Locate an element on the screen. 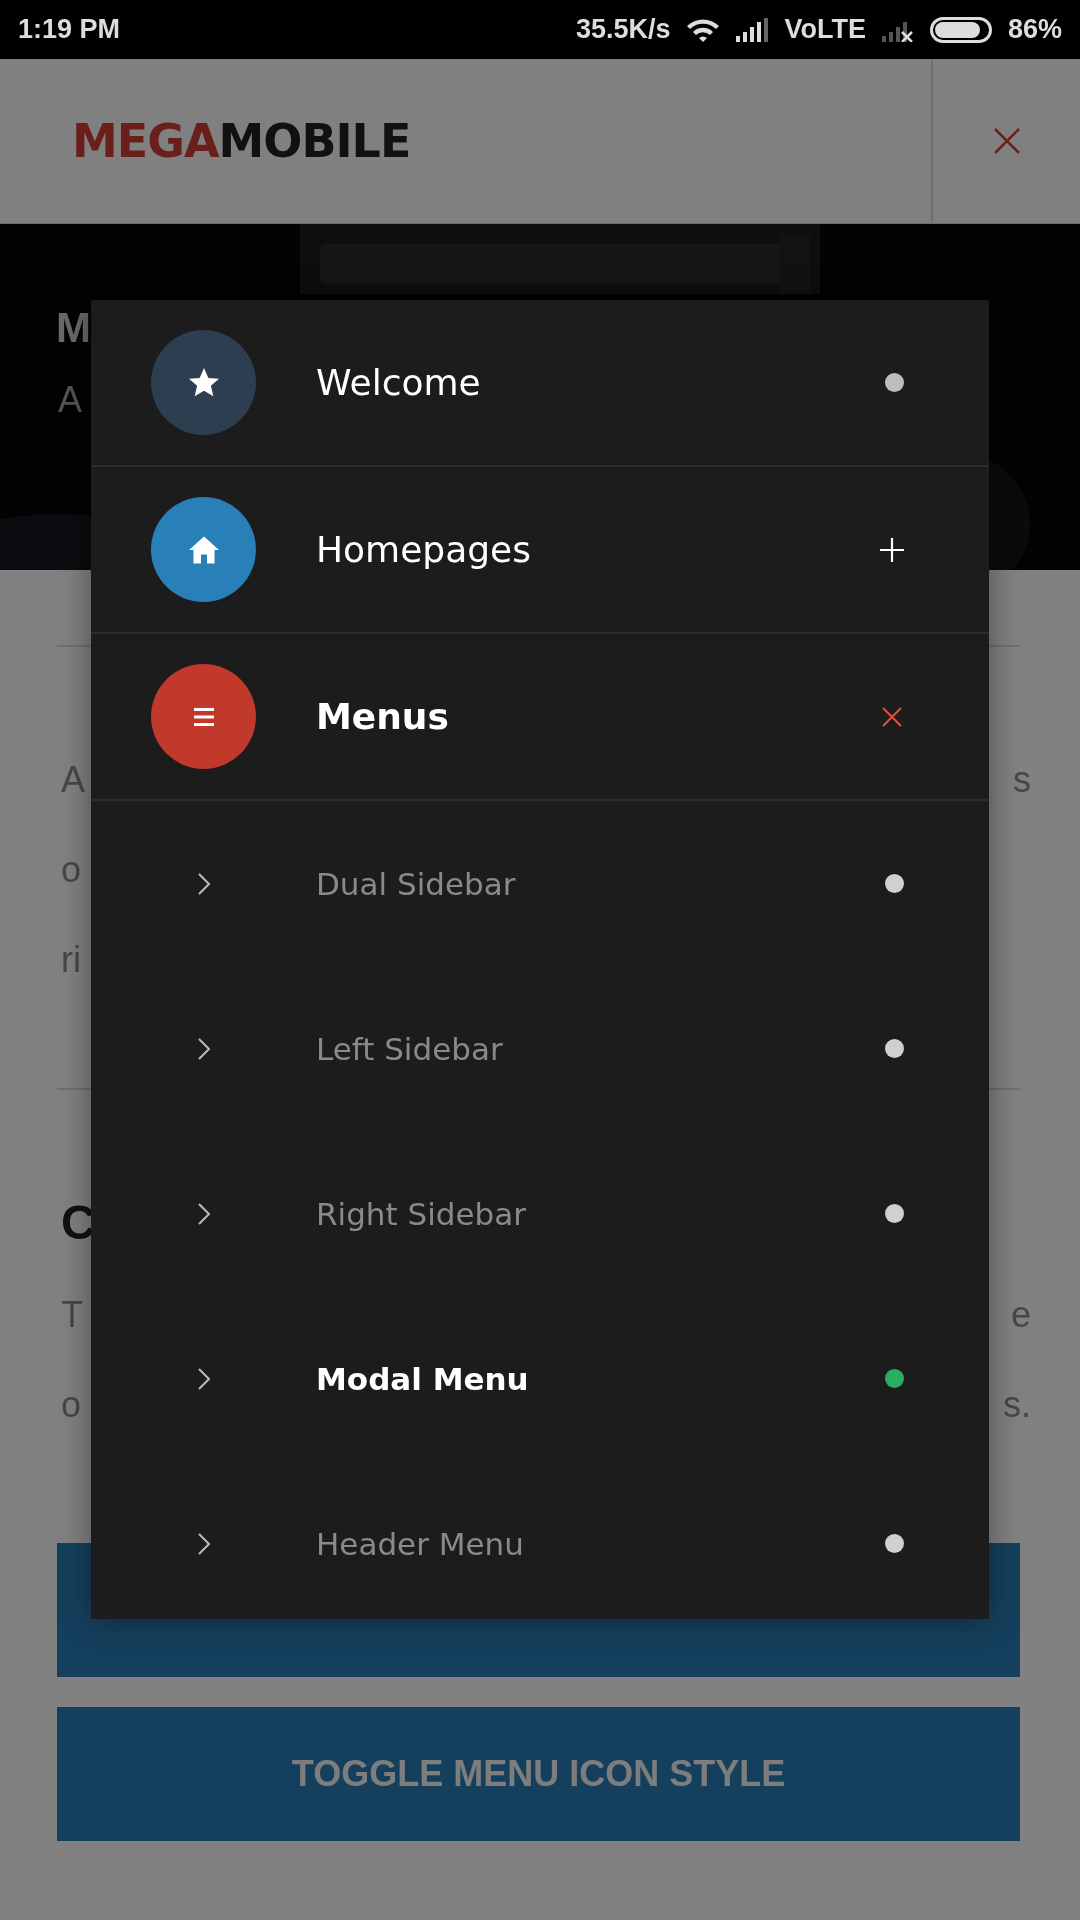  hero-subtitle: A is located at coordinates (70, 400).